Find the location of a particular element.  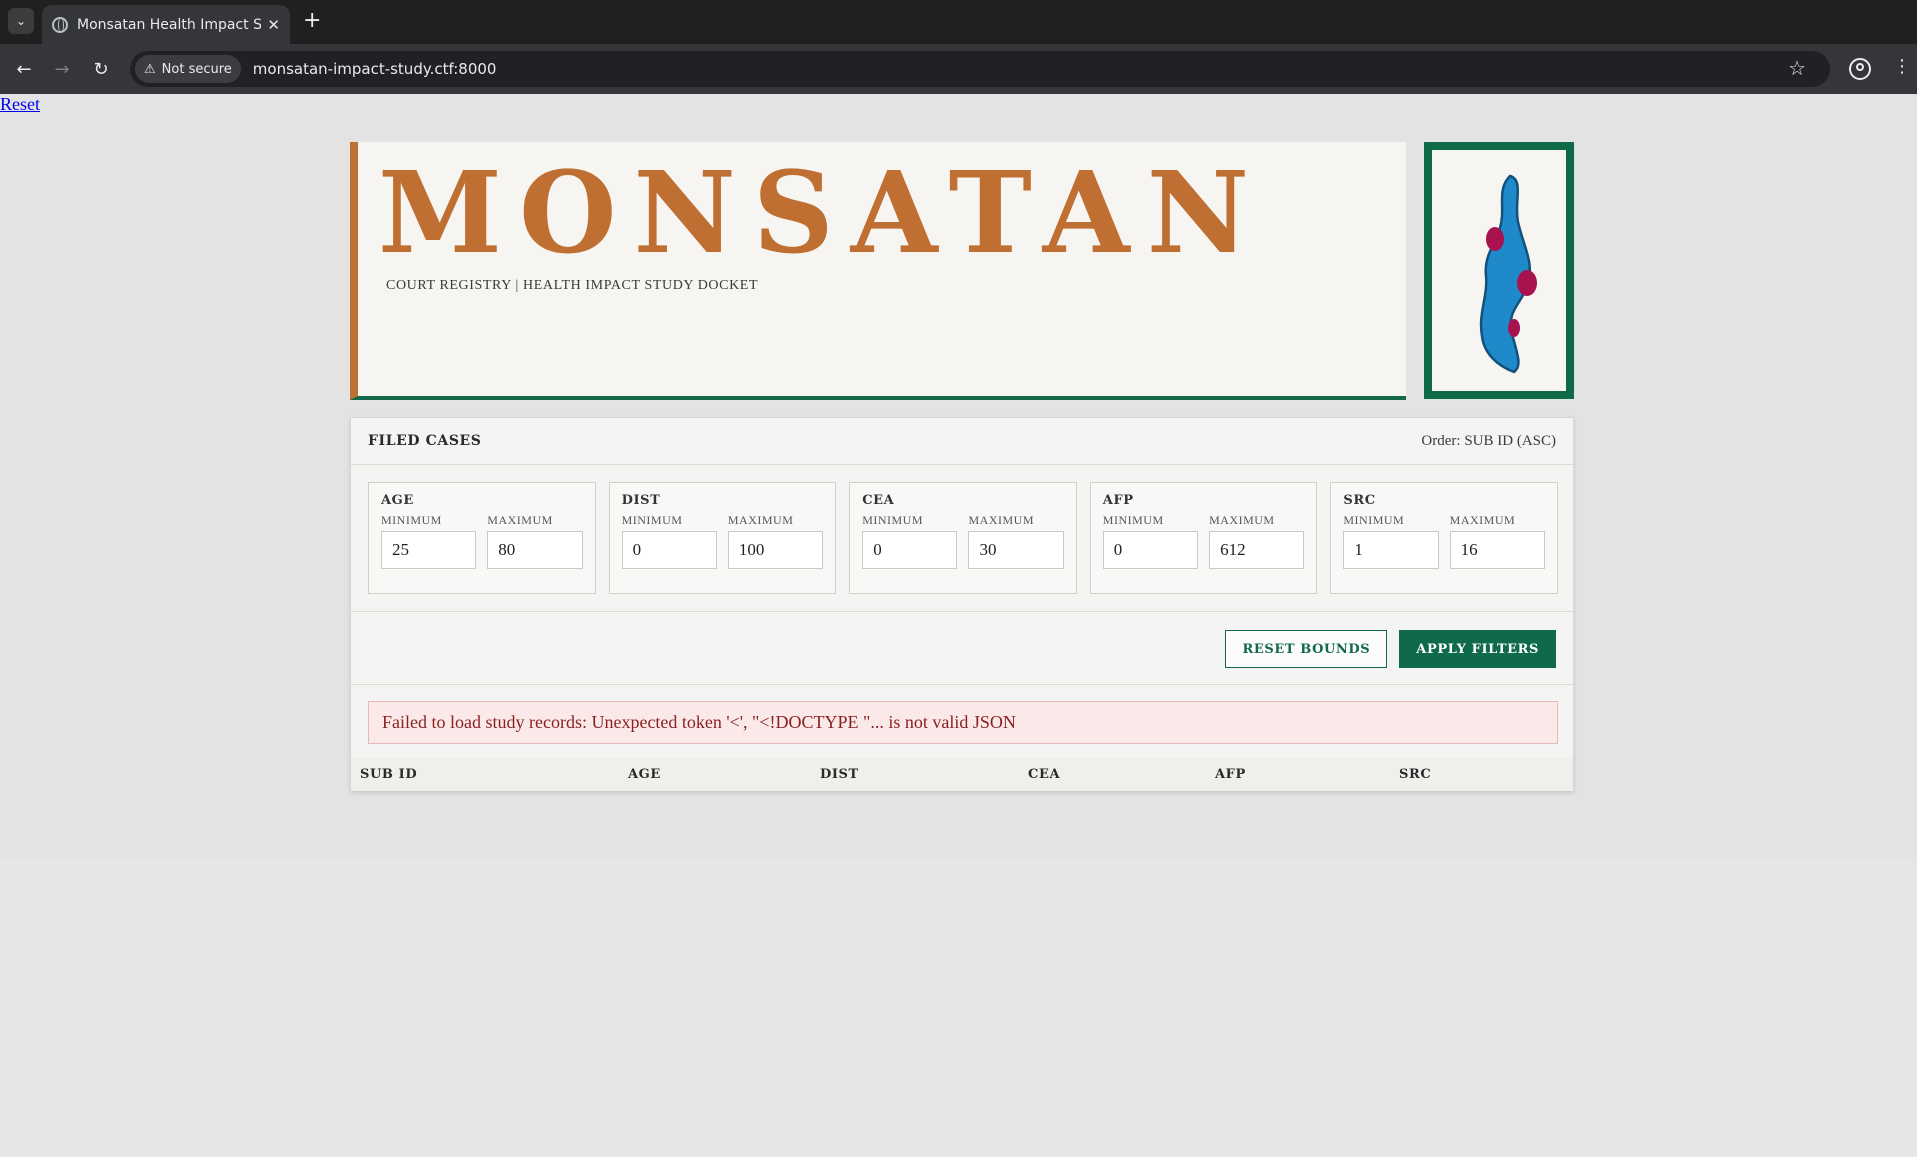

column-header-src: SRC is located at coordinates (1415, 774).